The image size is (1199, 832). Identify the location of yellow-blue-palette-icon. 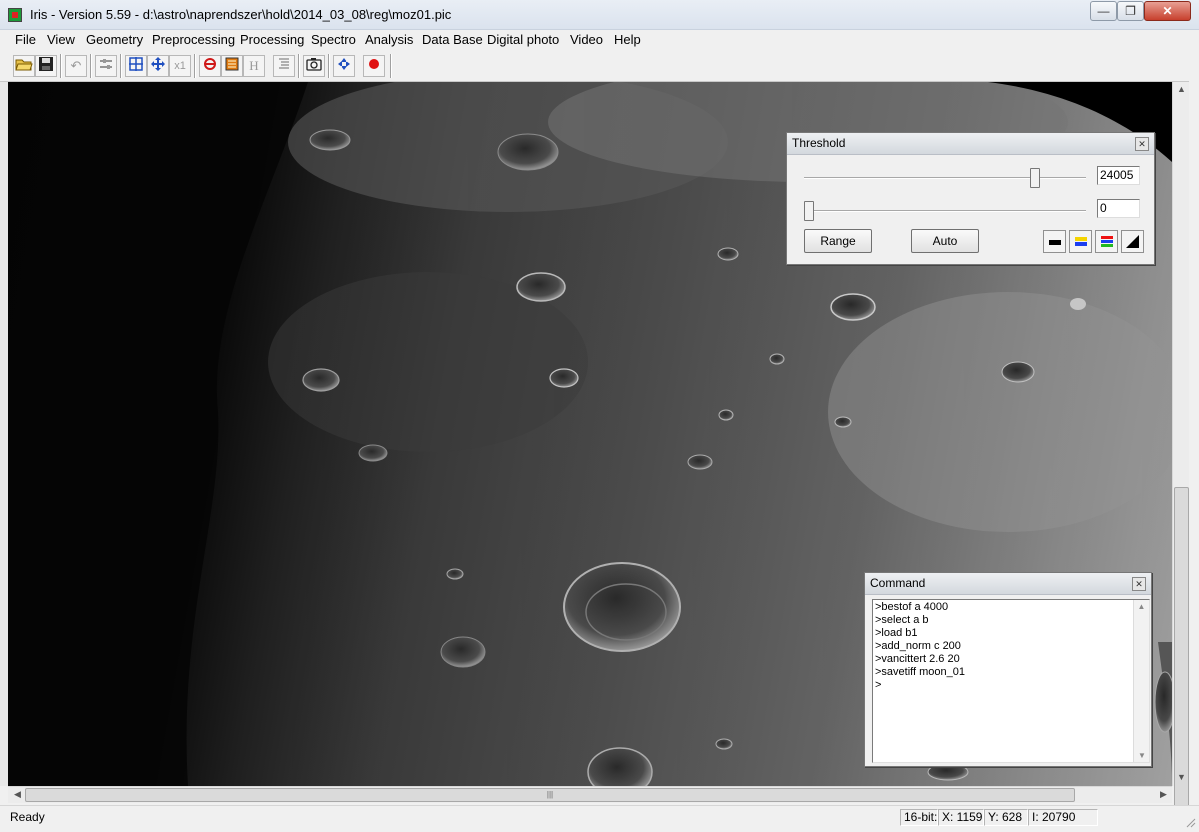
(1080, 241).